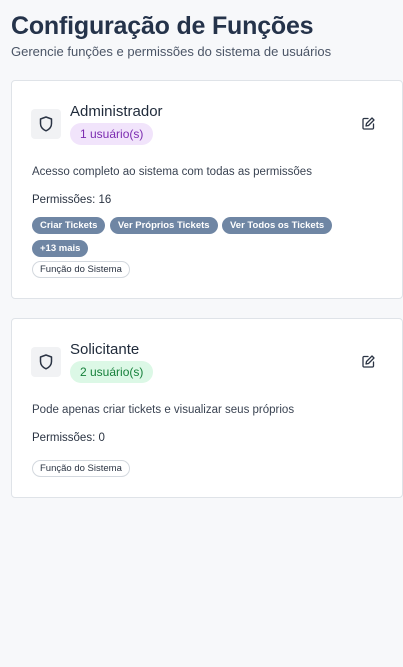 This screenshot has height=667, width=403. What do you see at coordinates (60, 248) in the screenshot?
I see `more-permissions-chip: +13 mais` at bounding box center [60, 248].